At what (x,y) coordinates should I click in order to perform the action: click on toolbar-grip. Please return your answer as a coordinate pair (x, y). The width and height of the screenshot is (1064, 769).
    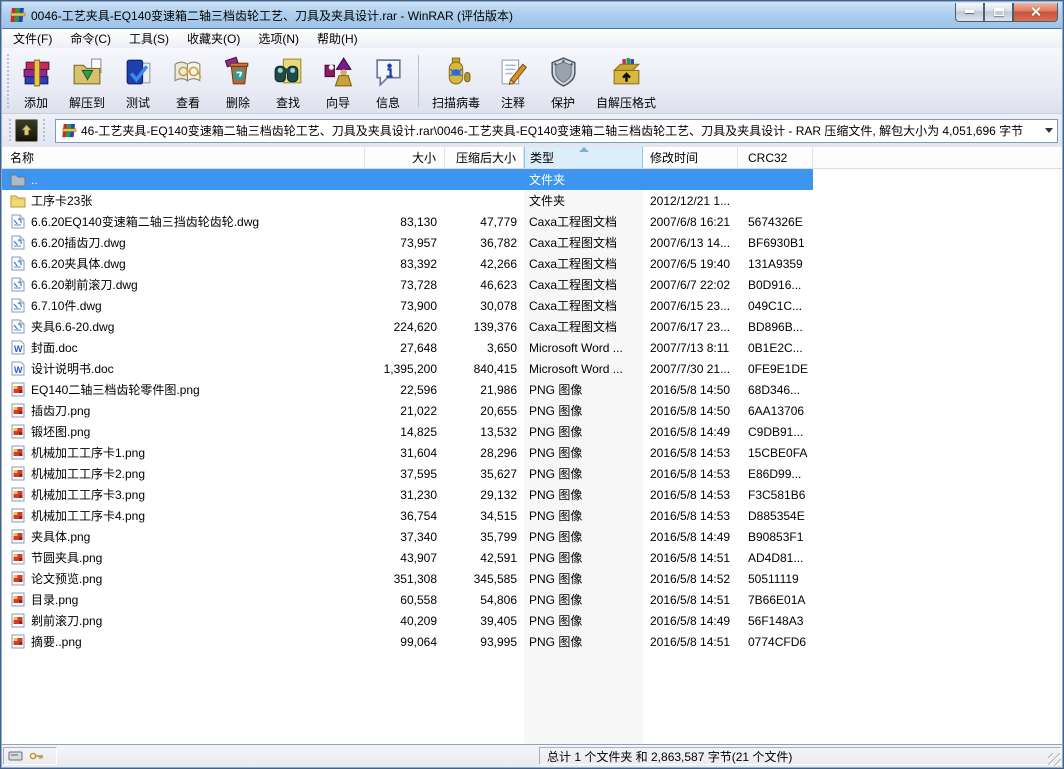
    Looking at the image, I should click on (7, 81).